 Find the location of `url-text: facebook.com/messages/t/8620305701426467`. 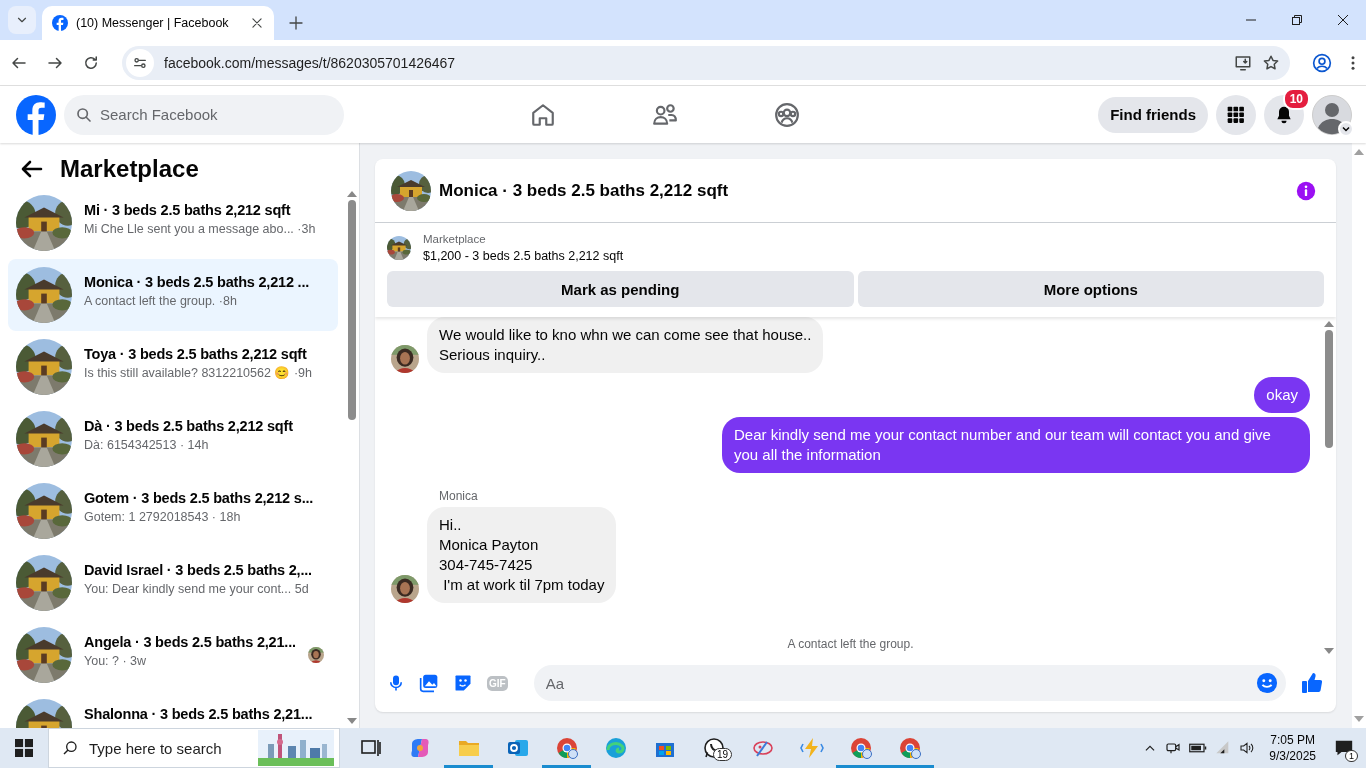

url-text: facebook.com/messages/t/8620305701426467 is located at coordinates (310, 62).